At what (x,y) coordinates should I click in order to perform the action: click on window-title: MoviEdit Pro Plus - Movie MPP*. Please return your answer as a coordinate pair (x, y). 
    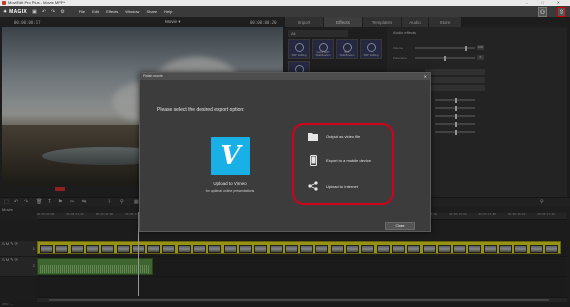
    Looking at the image, I should click on (37, 2).